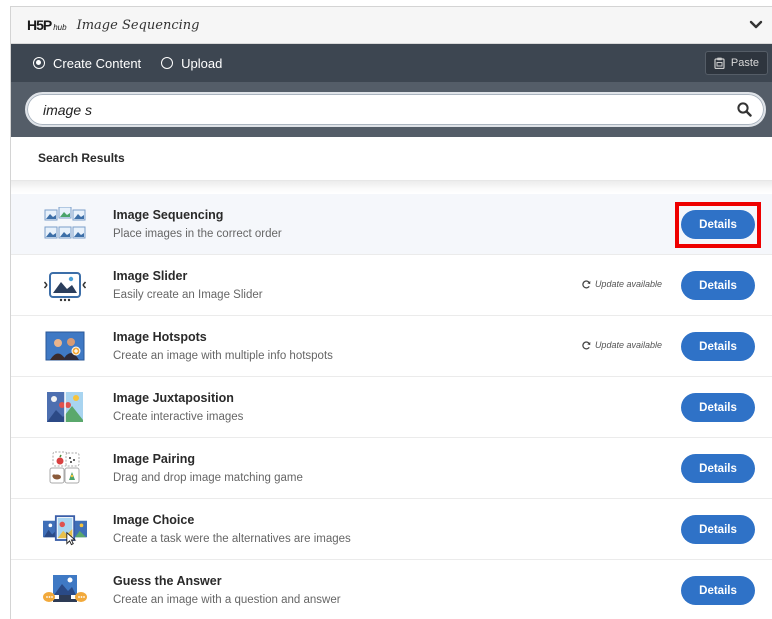  What do you see at coordinates (173, 398) in the screenshot?
I see `item-name: Image Juxtaposition` at bounding box center [173, 398].